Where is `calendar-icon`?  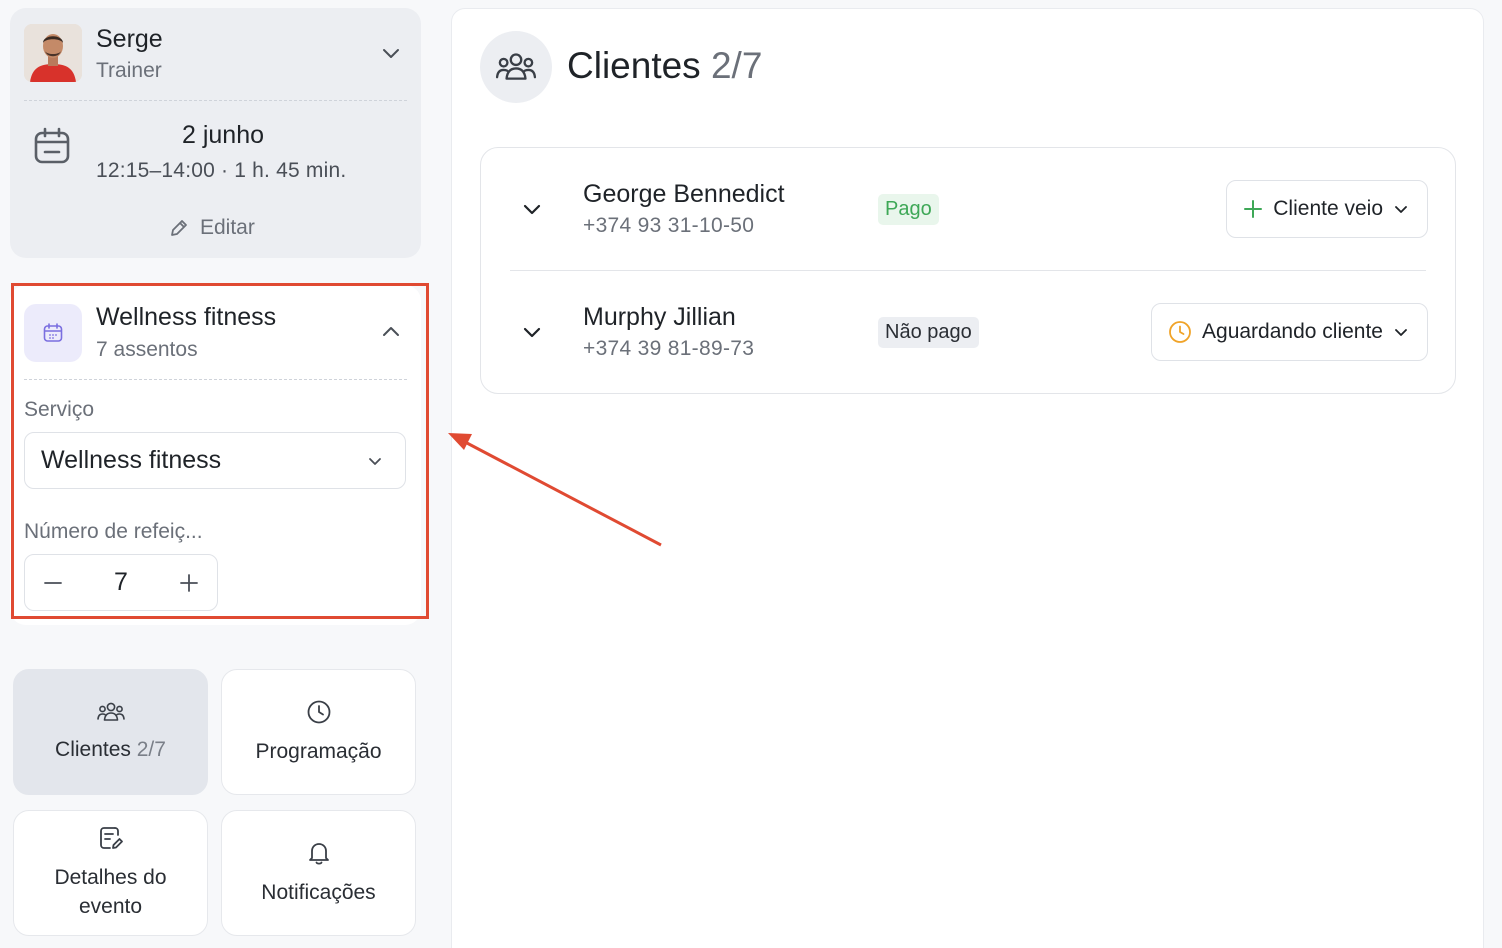
calendar-icon is located at coordinates (52, 146).